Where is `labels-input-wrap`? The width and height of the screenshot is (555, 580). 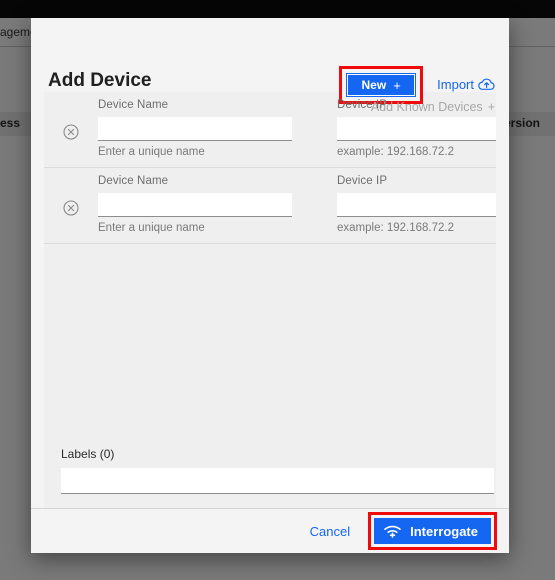
labels-input-wrap is located at coordinates (277, 481).